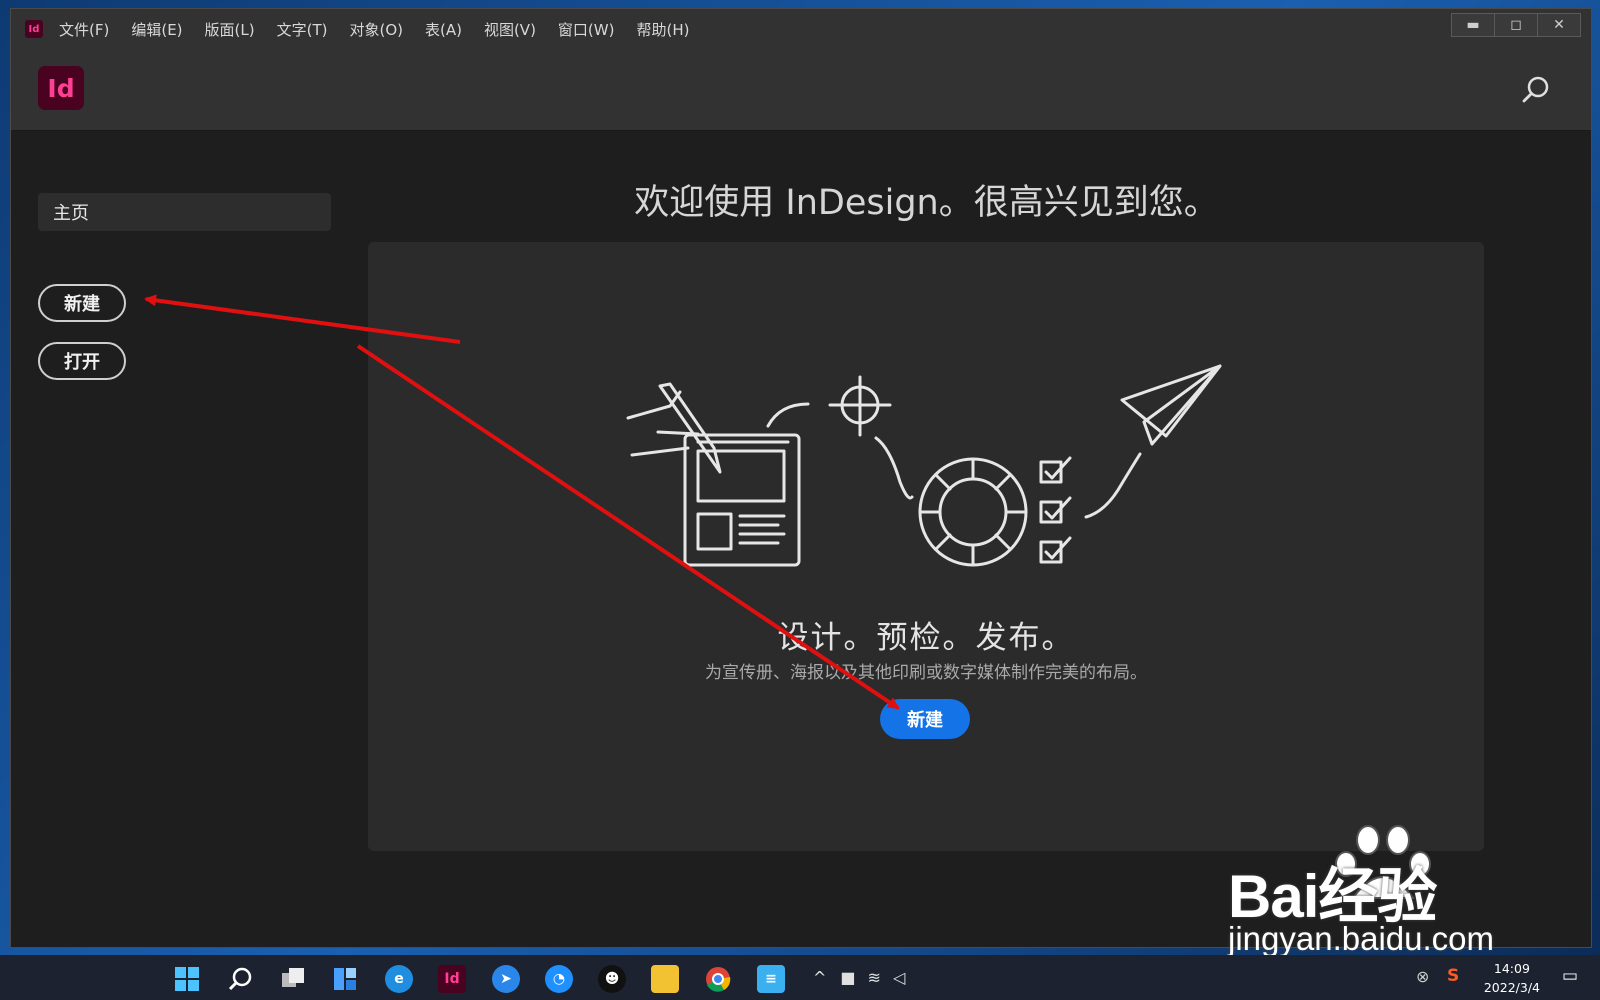 This screenshot has width=1600, height=1000. Describe the element at coordinates (586, 29) in the screenshot. I see `menu-window: 窗口(W)` at that location.